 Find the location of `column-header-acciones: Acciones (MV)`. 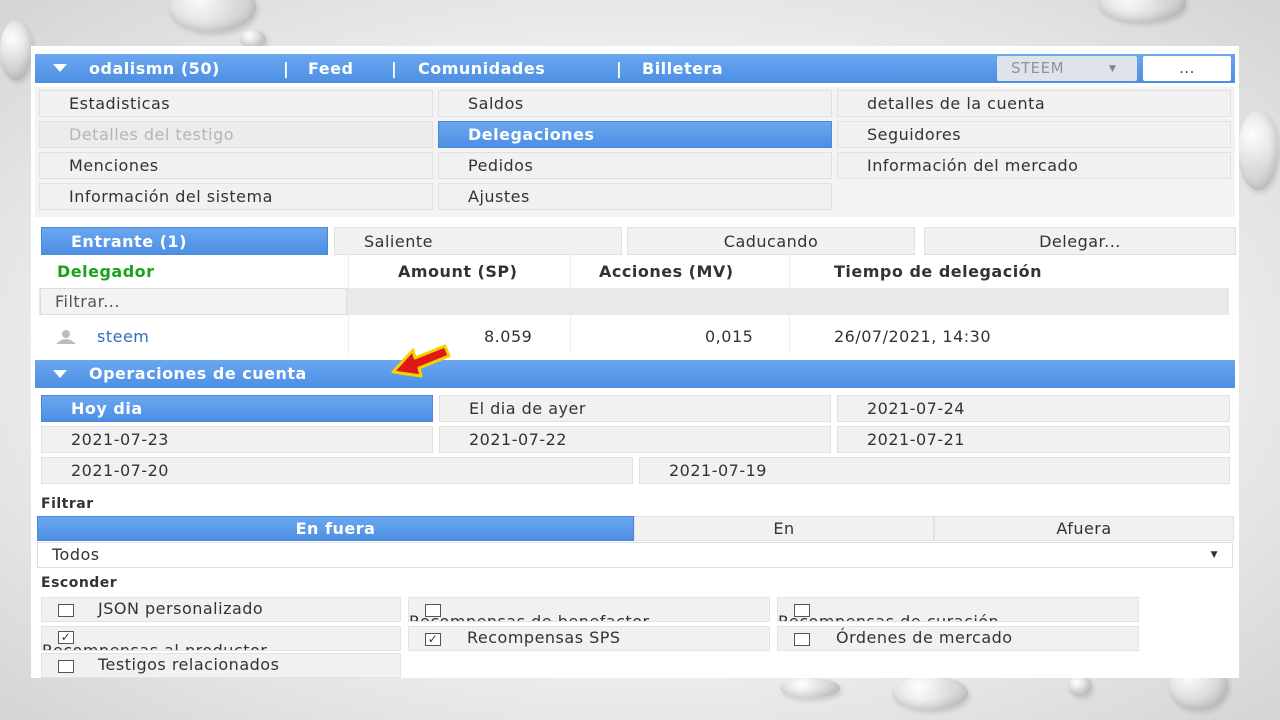

column-header-acciones: Acciones (MV) is located at coordinates (666, 271).